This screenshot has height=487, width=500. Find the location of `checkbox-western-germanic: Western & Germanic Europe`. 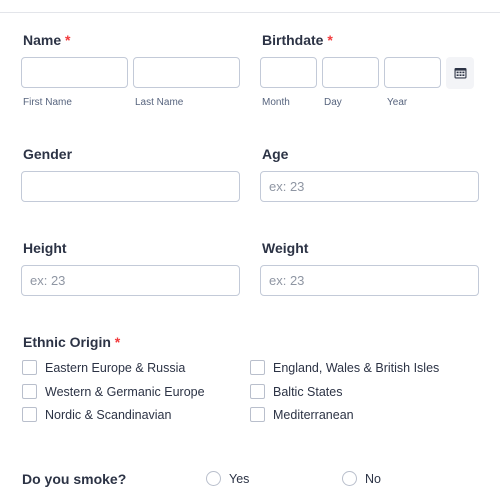

checkbox-western-germanic: Western & Germanic Europe is located at coordinates (113, 391).